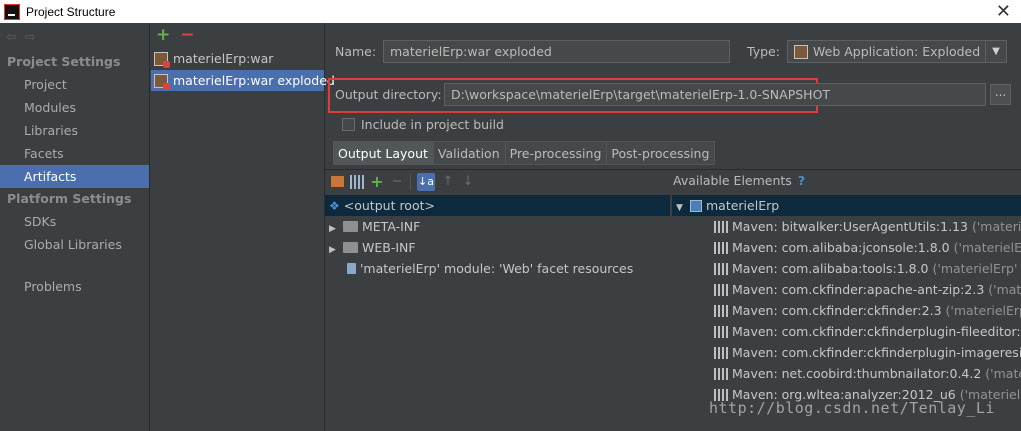 The width and height of the screenshot is (1021, 431). I want to click on name-label: Name:, so click(356, 51).